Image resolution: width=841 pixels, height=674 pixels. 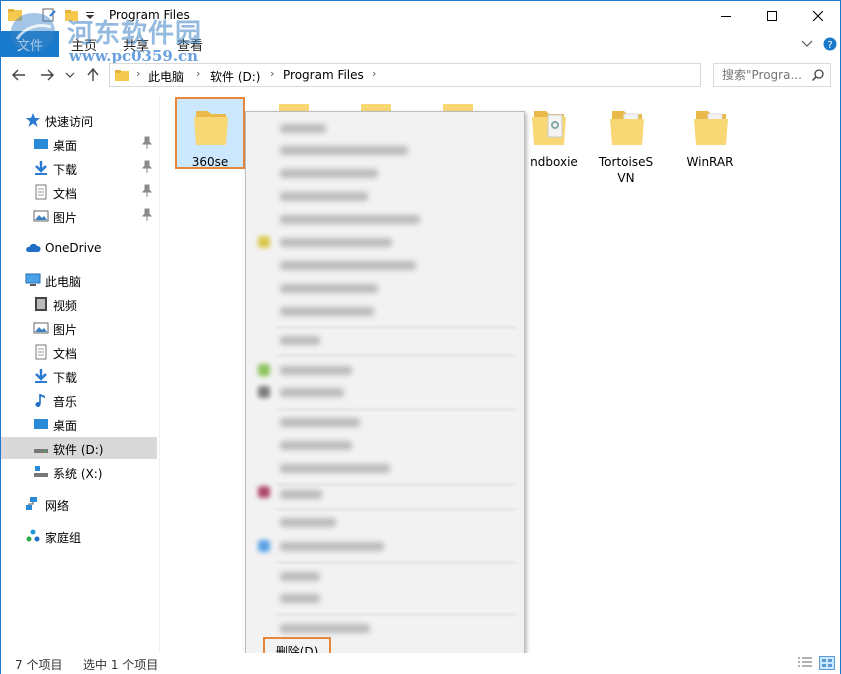 What do you see at coordinates (70, 75) in the screenshot?
I see `recent-locations-button` at bounding box center [70, 75].